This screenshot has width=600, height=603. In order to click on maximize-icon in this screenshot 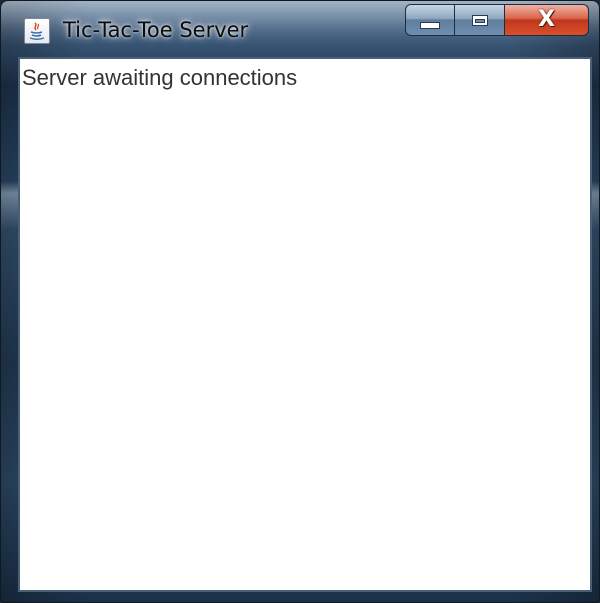, I will do `click(479, 20)`.